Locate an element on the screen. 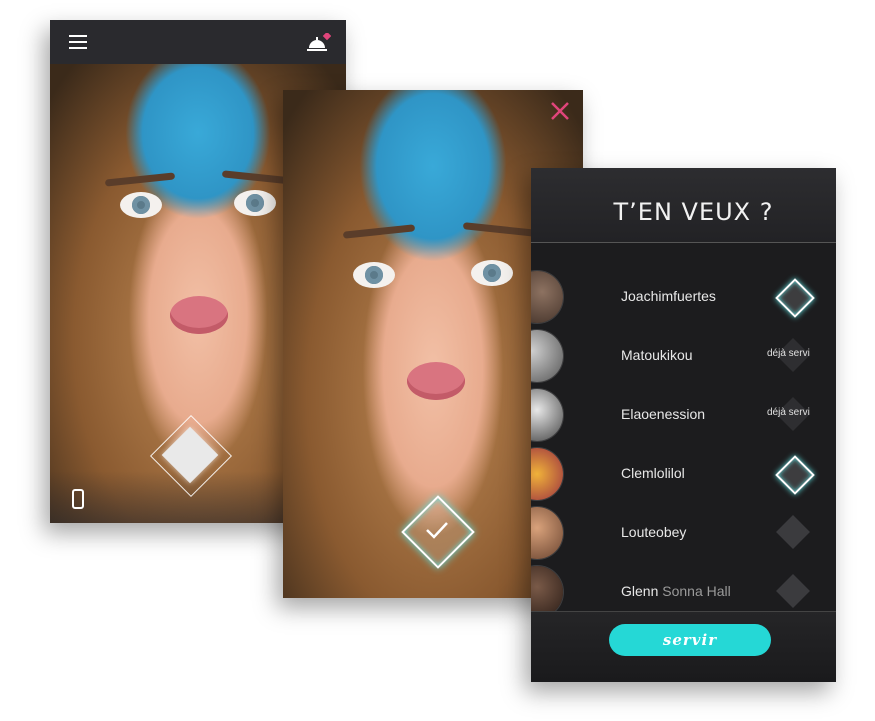 This screenshot has height=721, width=875. username-first: Glenn is located at coordinates (640, 591).